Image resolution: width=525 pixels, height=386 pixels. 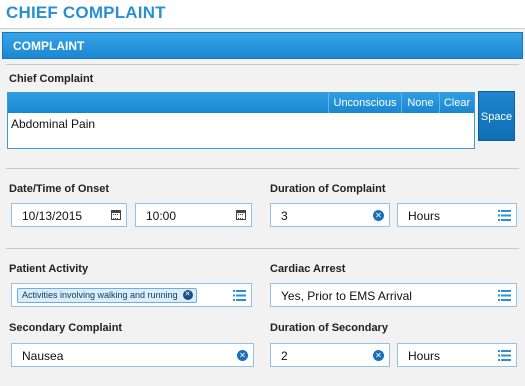 What do you see at coordinates (329, 328) in the screenshot?
I see `duration-secondary-label: Duration of Secondary` at bounding box center [329, 328].